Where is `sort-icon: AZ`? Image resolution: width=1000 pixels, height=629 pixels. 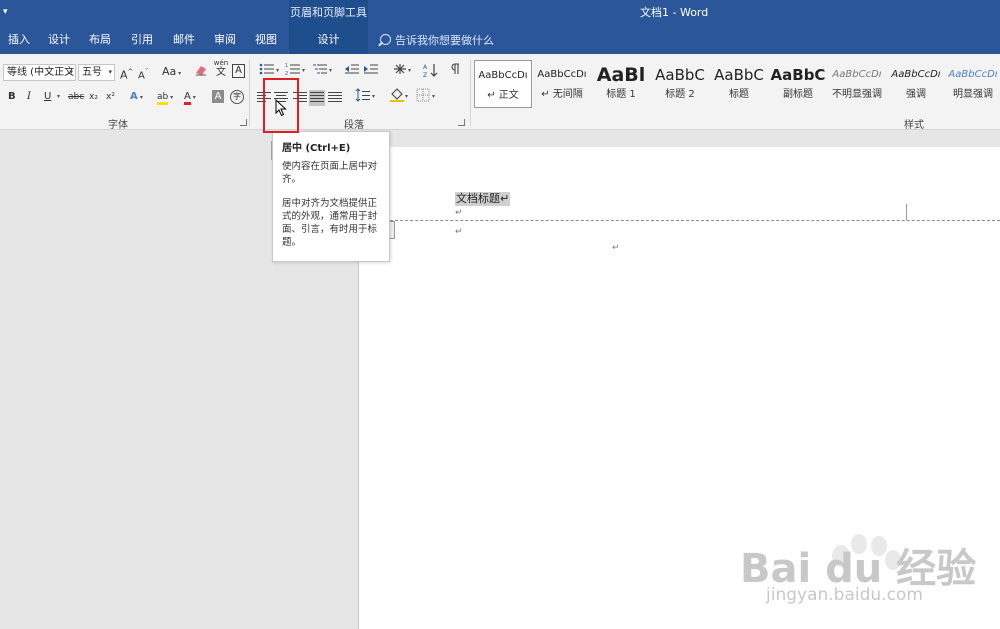 sort-icon: AZ is located at coordinates (430, 71).